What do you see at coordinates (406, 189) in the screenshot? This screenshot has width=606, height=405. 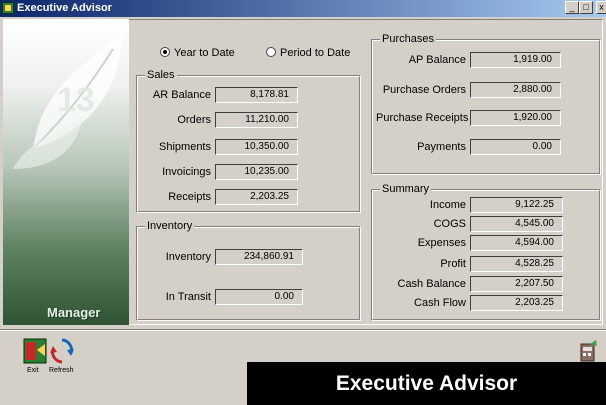 I see `summary-group-title: Summary` at bounding box center [406, 189].